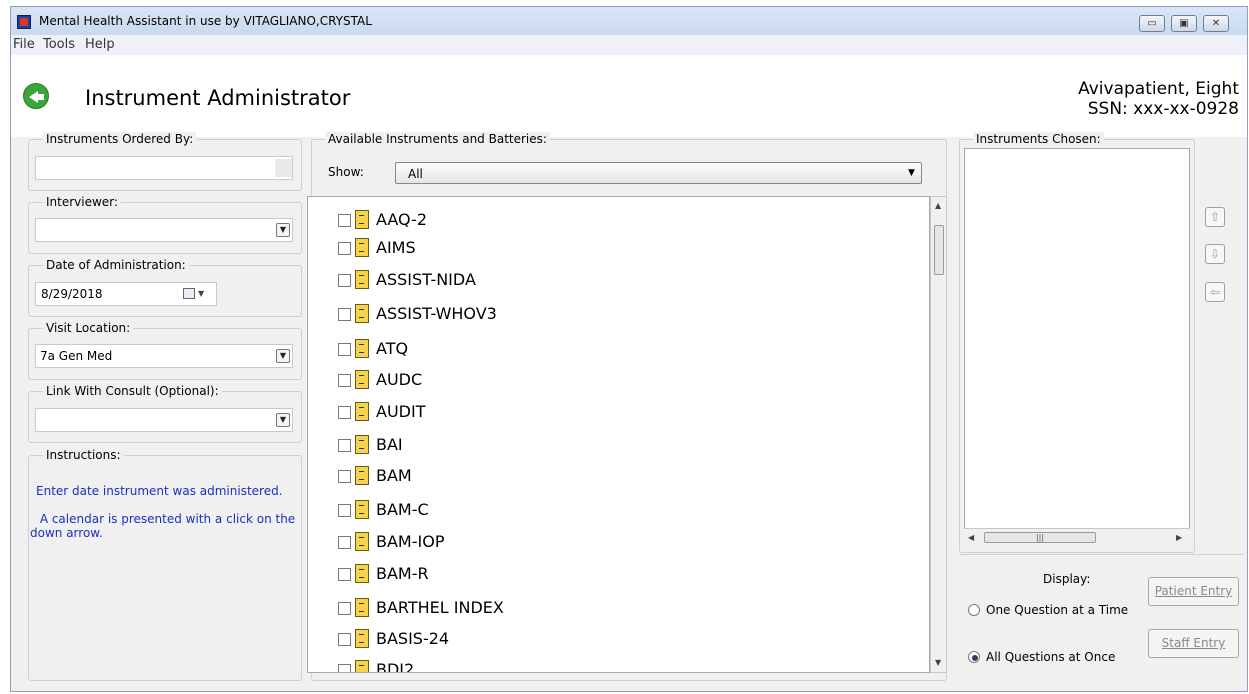  Describe the element at coordinates (399, 379) in the screenshot. I see `list-item-label: AUDC` at that location.